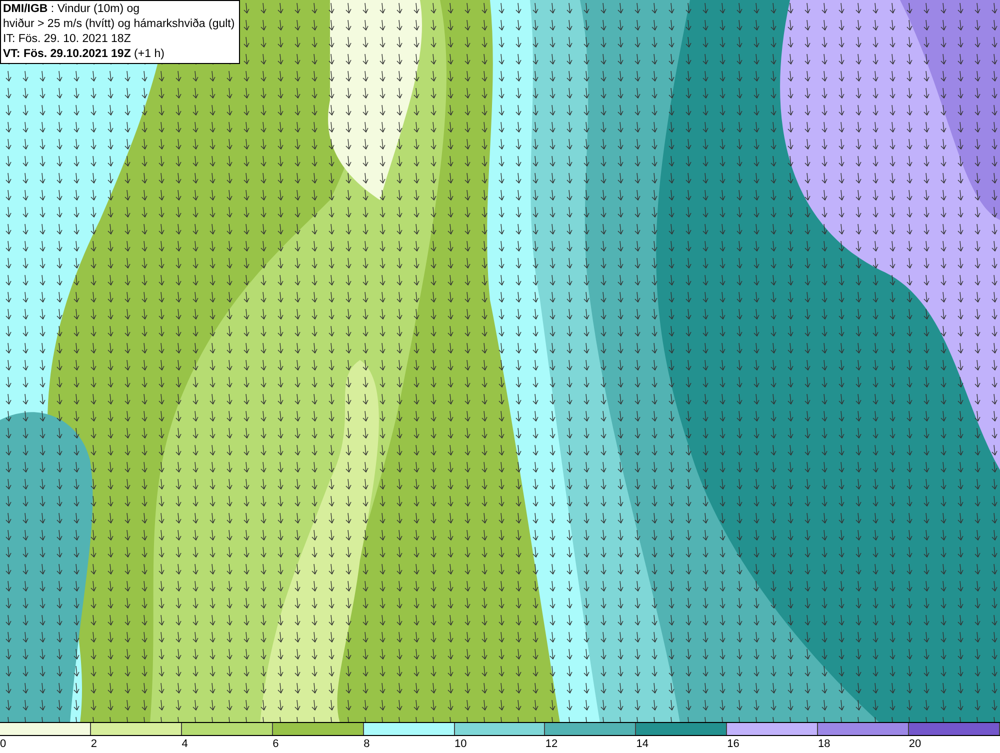 The image size is (1000, 753). What do you see at coordinates (460, 744) in the screenshot?
I see `legend-tick-label: 10` at bounding box center [460, 744].